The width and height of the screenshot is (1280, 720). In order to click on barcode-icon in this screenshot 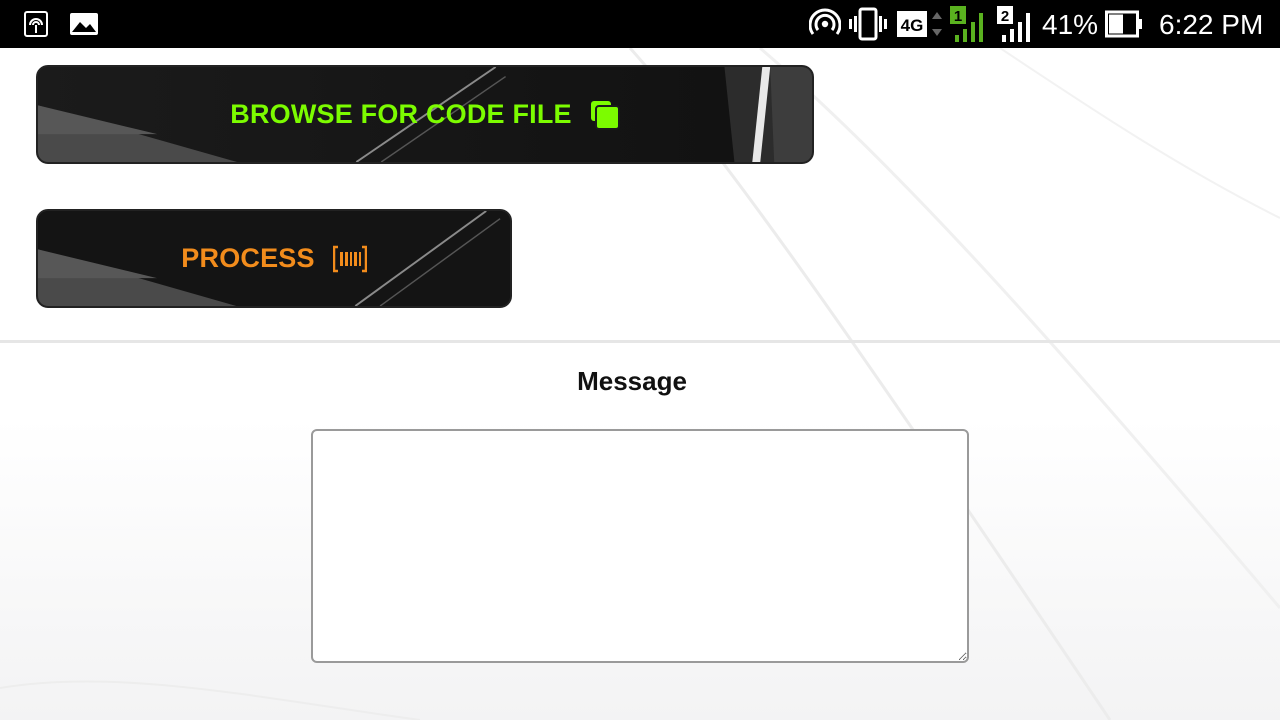, I will do `click(349, 259)`.